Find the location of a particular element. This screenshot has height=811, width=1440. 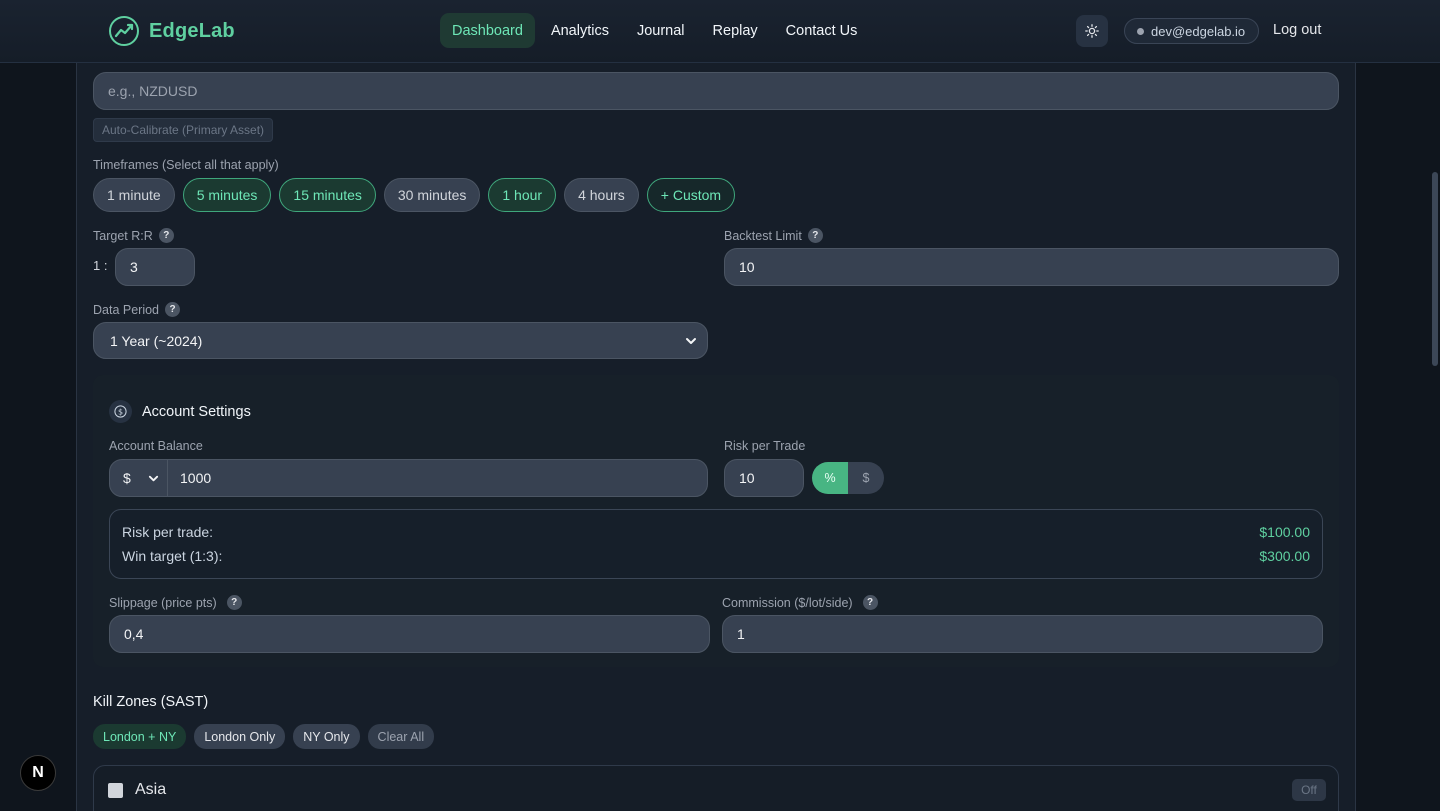

dollar-circle-icon: $ is located at coordinates (120, 411).